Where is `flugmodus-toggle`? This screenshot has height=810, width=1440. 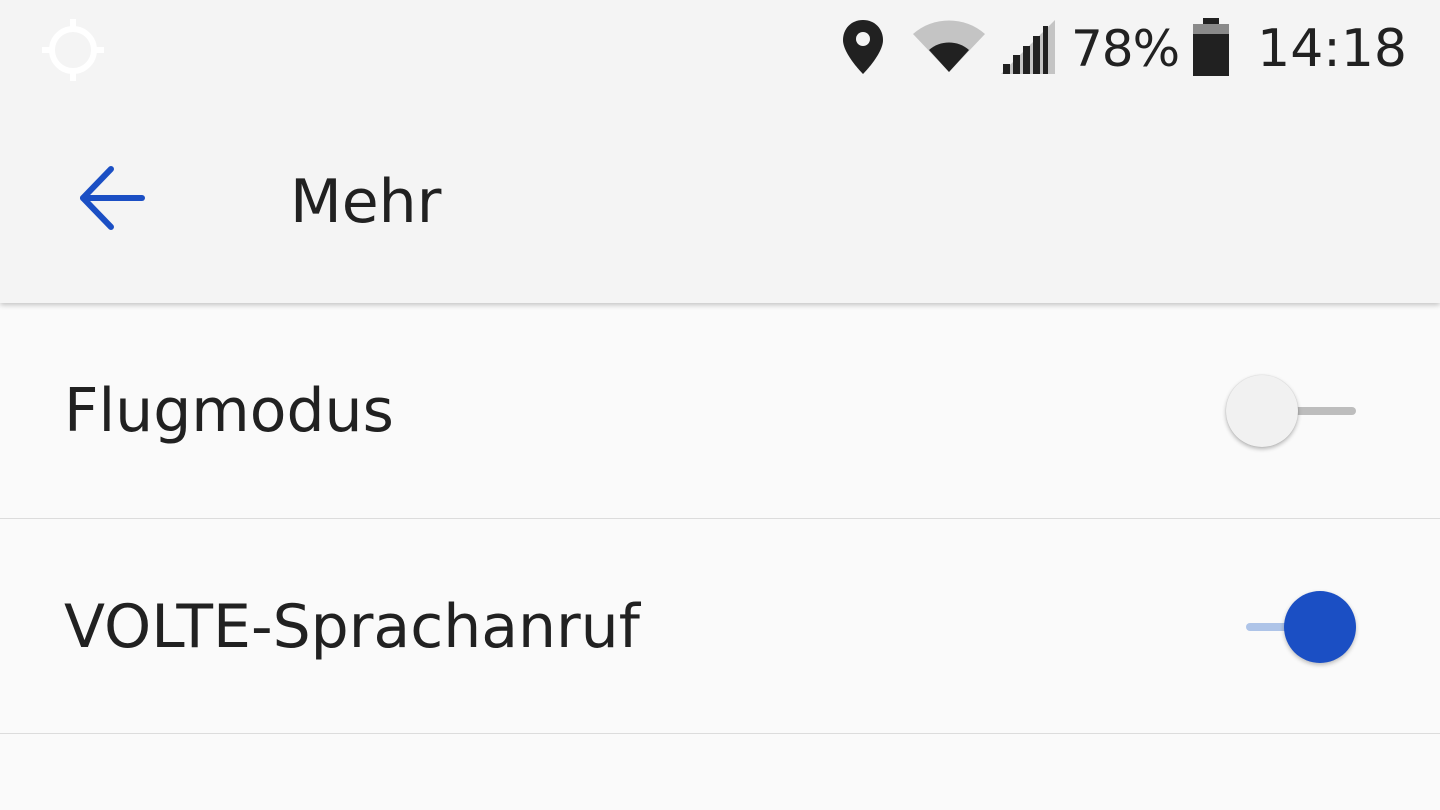
flugmodus-toggle is located at coordinates (1293, 411).